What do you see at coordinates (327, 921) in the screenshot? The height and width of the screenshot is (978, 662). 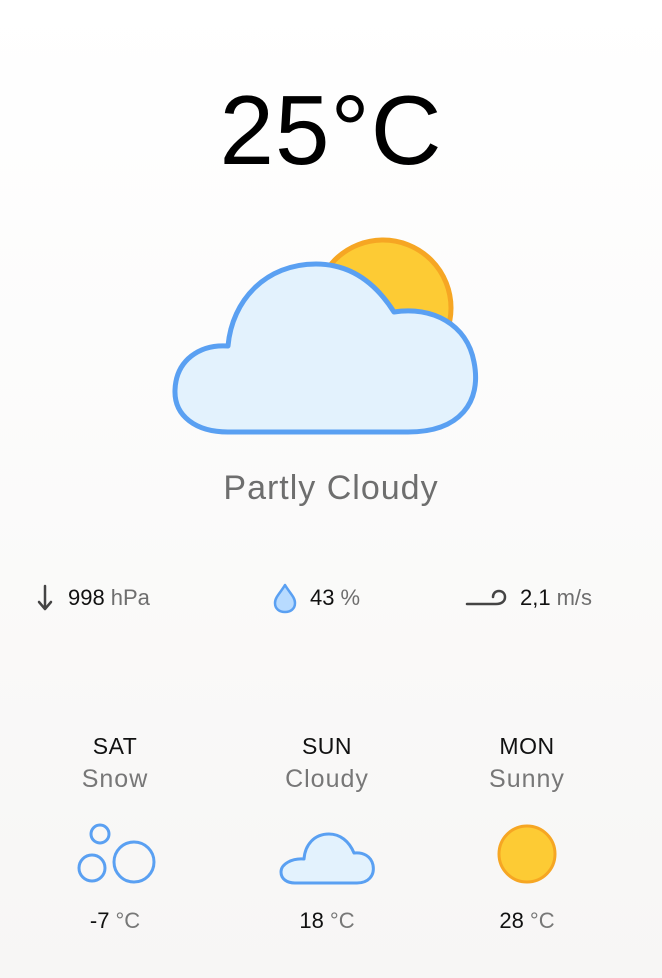 I see `forecast-temp: 18 °C` at bounding box center [327, 921].